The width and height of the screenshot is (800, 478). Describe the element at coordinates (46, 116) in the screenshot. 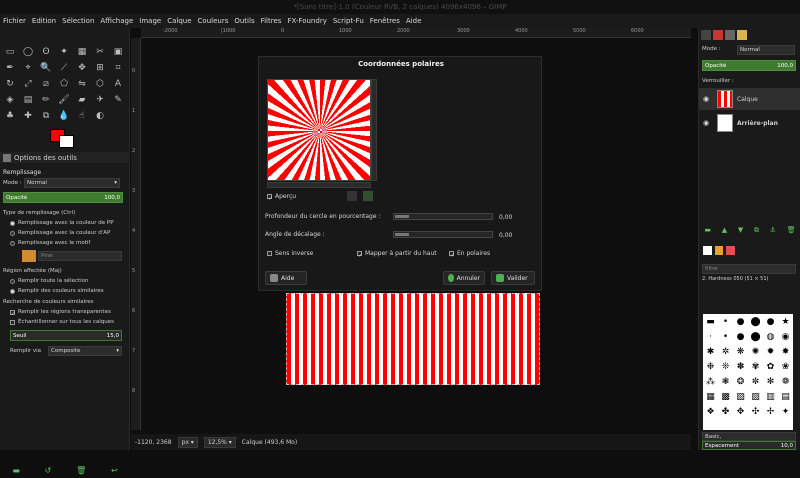

I see `perspective-clone-tool-icon: ⧉` at that location.